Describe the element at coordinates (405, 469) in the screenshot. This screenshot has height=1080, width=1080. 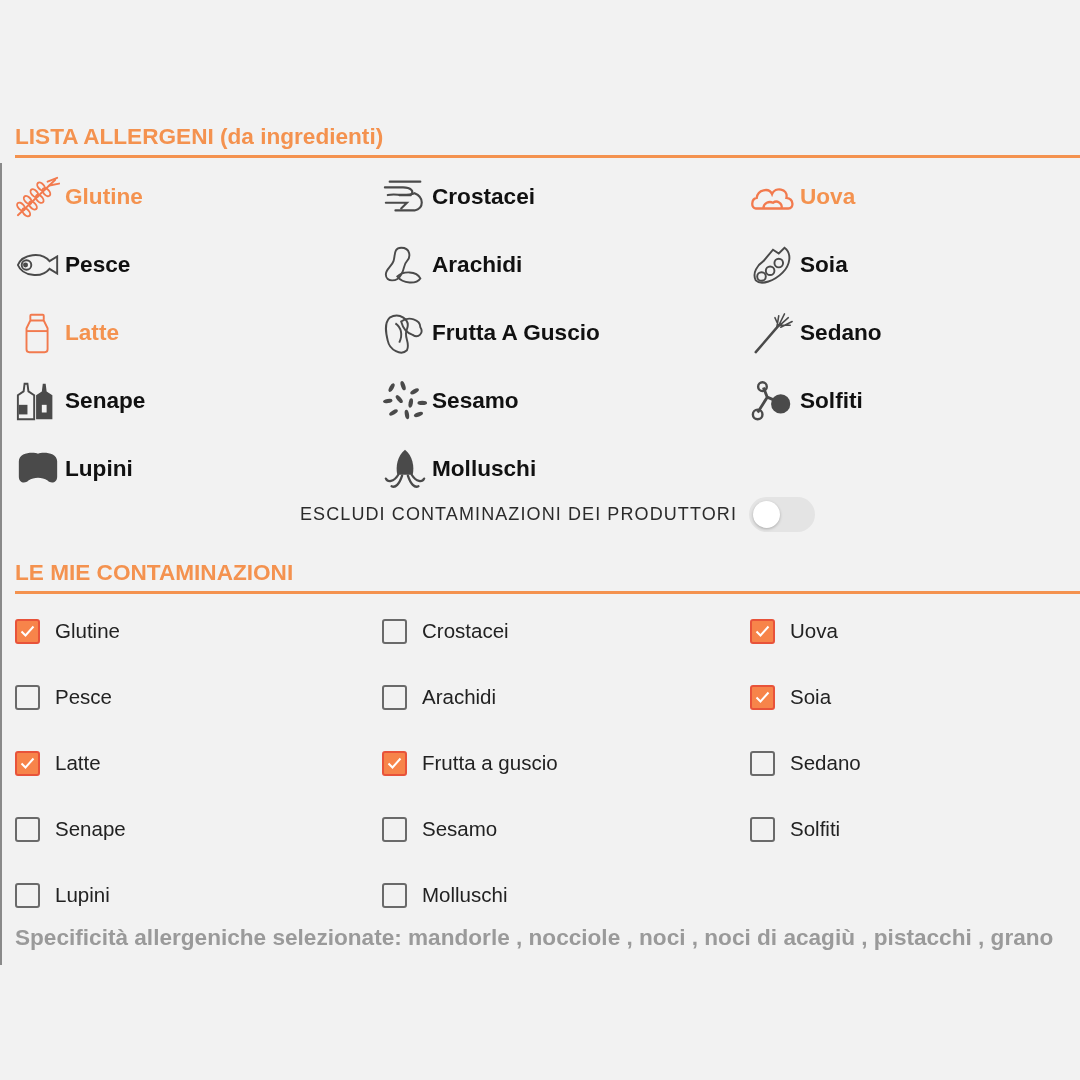
I see `squid-icon` at that location.